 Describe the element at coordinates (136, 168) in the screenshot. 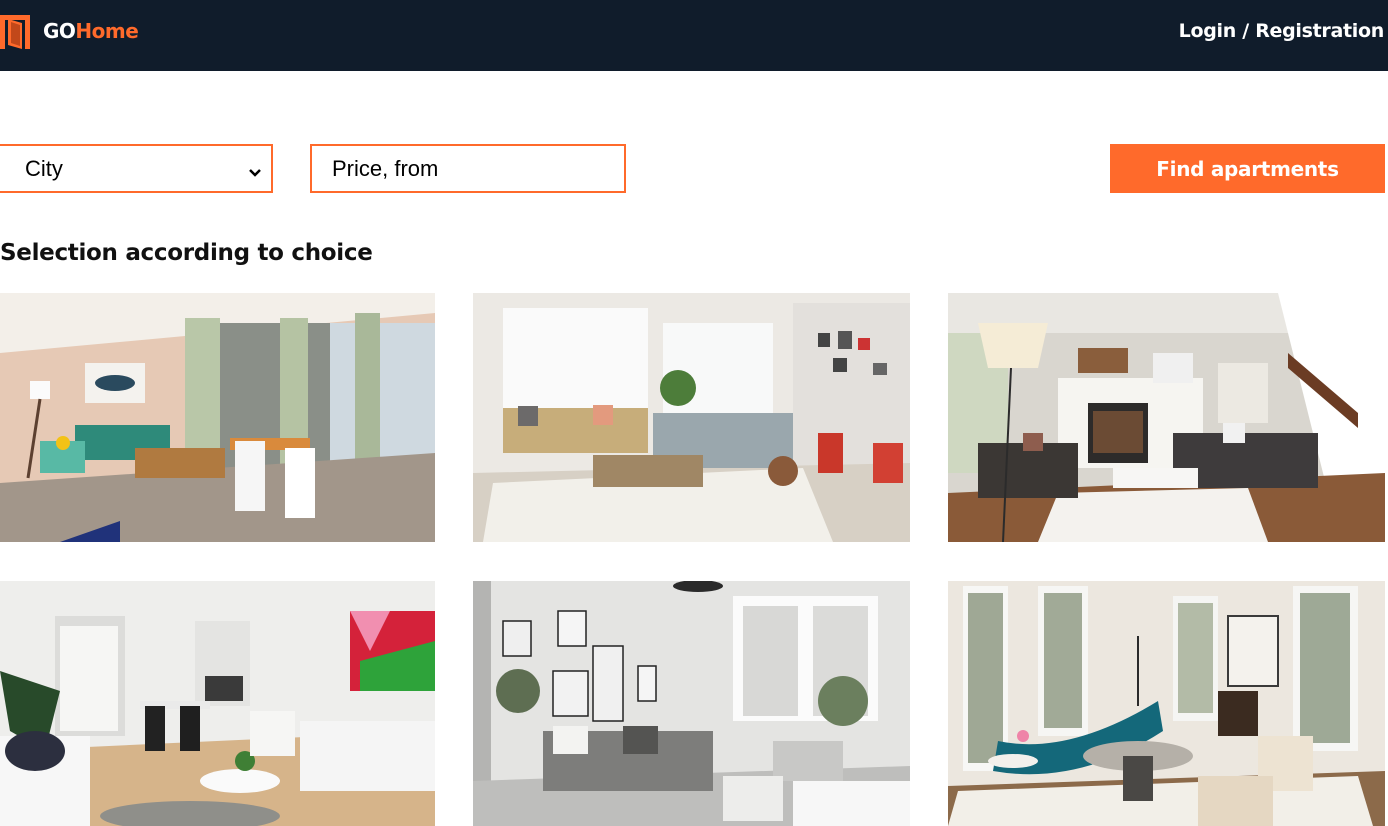

I see `city-select: City` at that location.